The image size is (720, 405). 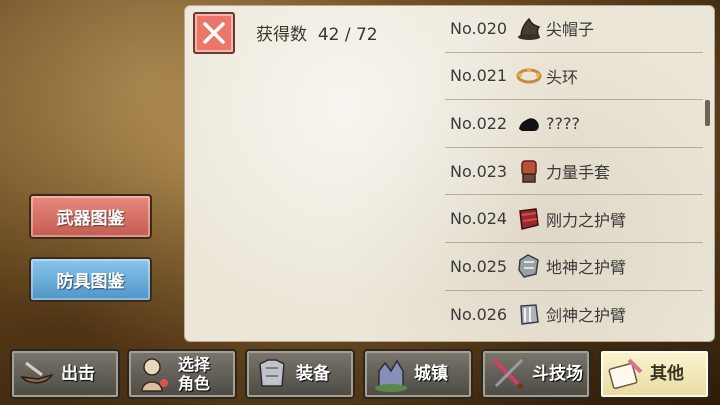 What do you see at coordinates (281, 35) in the screenshot?
I see `obtained-count-label: 获得数` at bounding box center [281, 35].